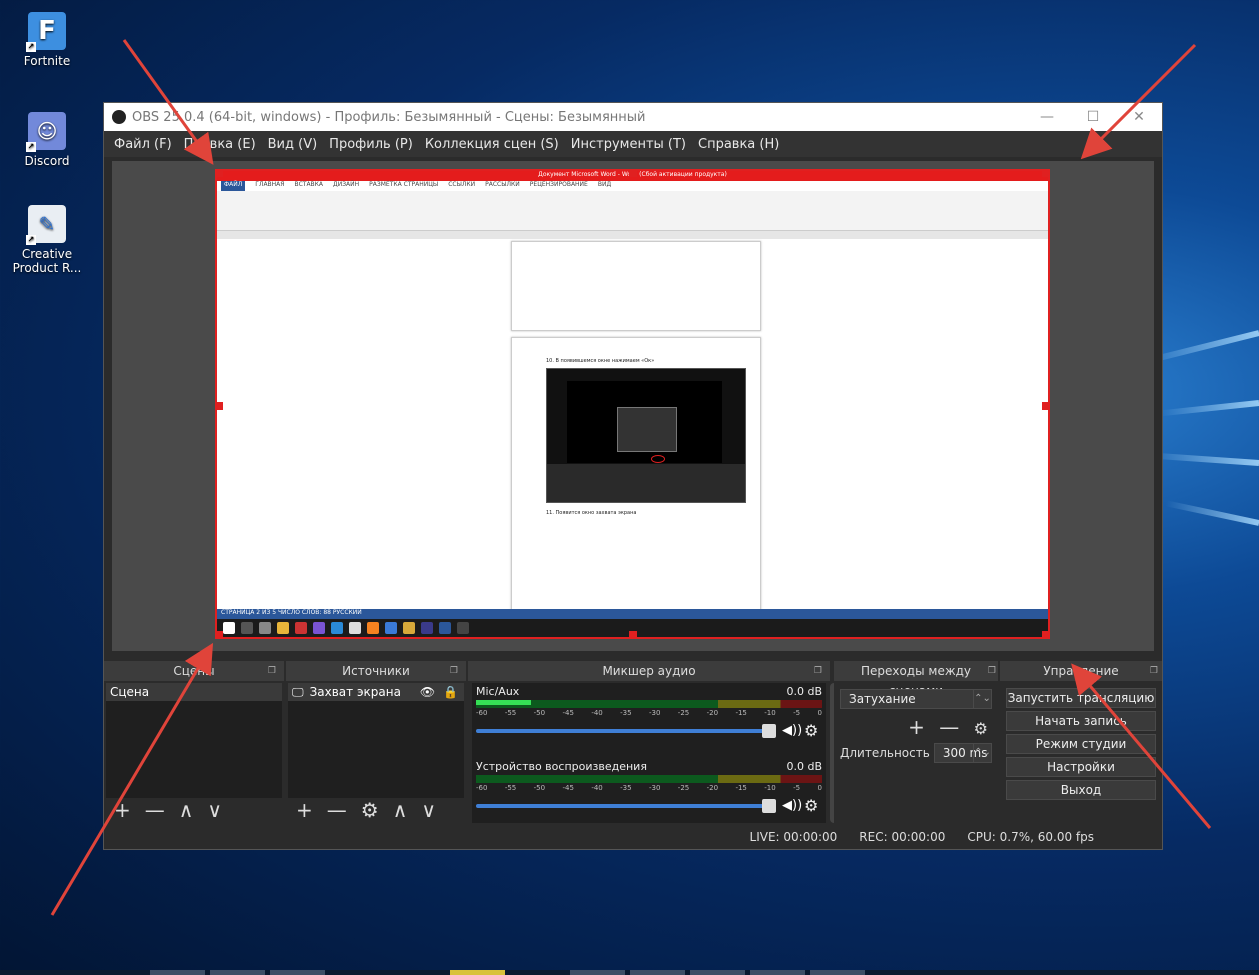 The width and height of the screenshot is (1259, 975). What do you see at coordinates (47, 61) in the screenshot?
I see `desktop-icon-label: Fortnite` at bounding box center [47, 61].